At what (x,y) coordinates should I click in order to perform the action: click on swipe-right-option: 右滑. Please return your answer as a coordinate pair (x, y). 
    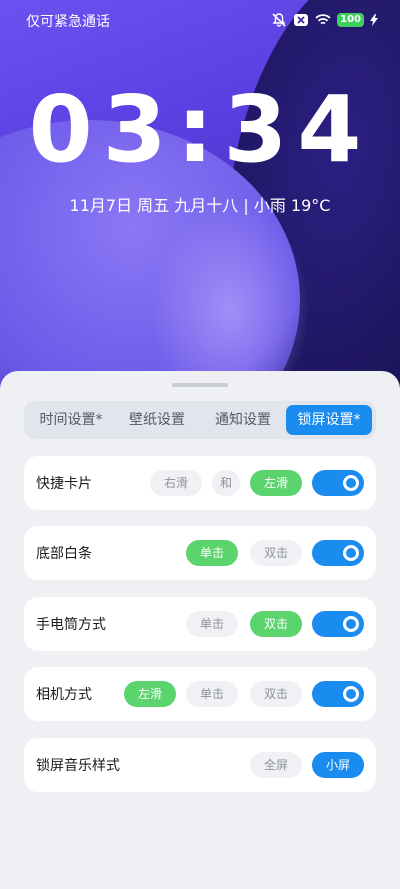
    Looking at the image, I should click on (176, 483).